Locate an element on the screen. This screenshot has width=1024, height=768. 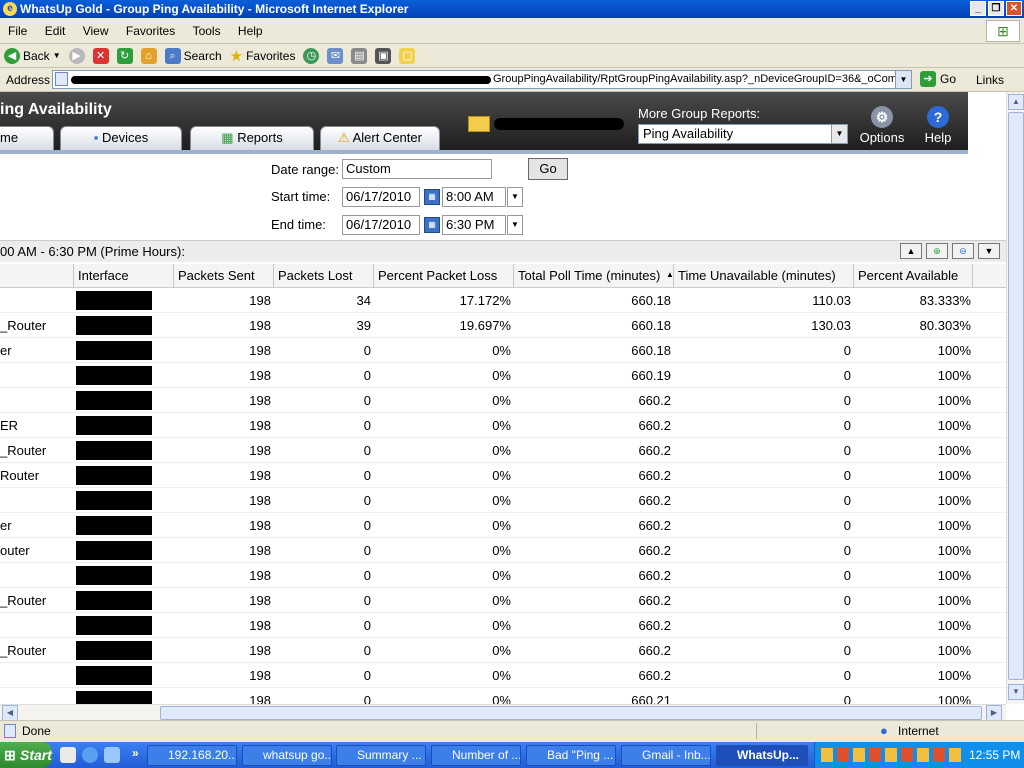
address-label: Address is located at coordinates (28, 80).